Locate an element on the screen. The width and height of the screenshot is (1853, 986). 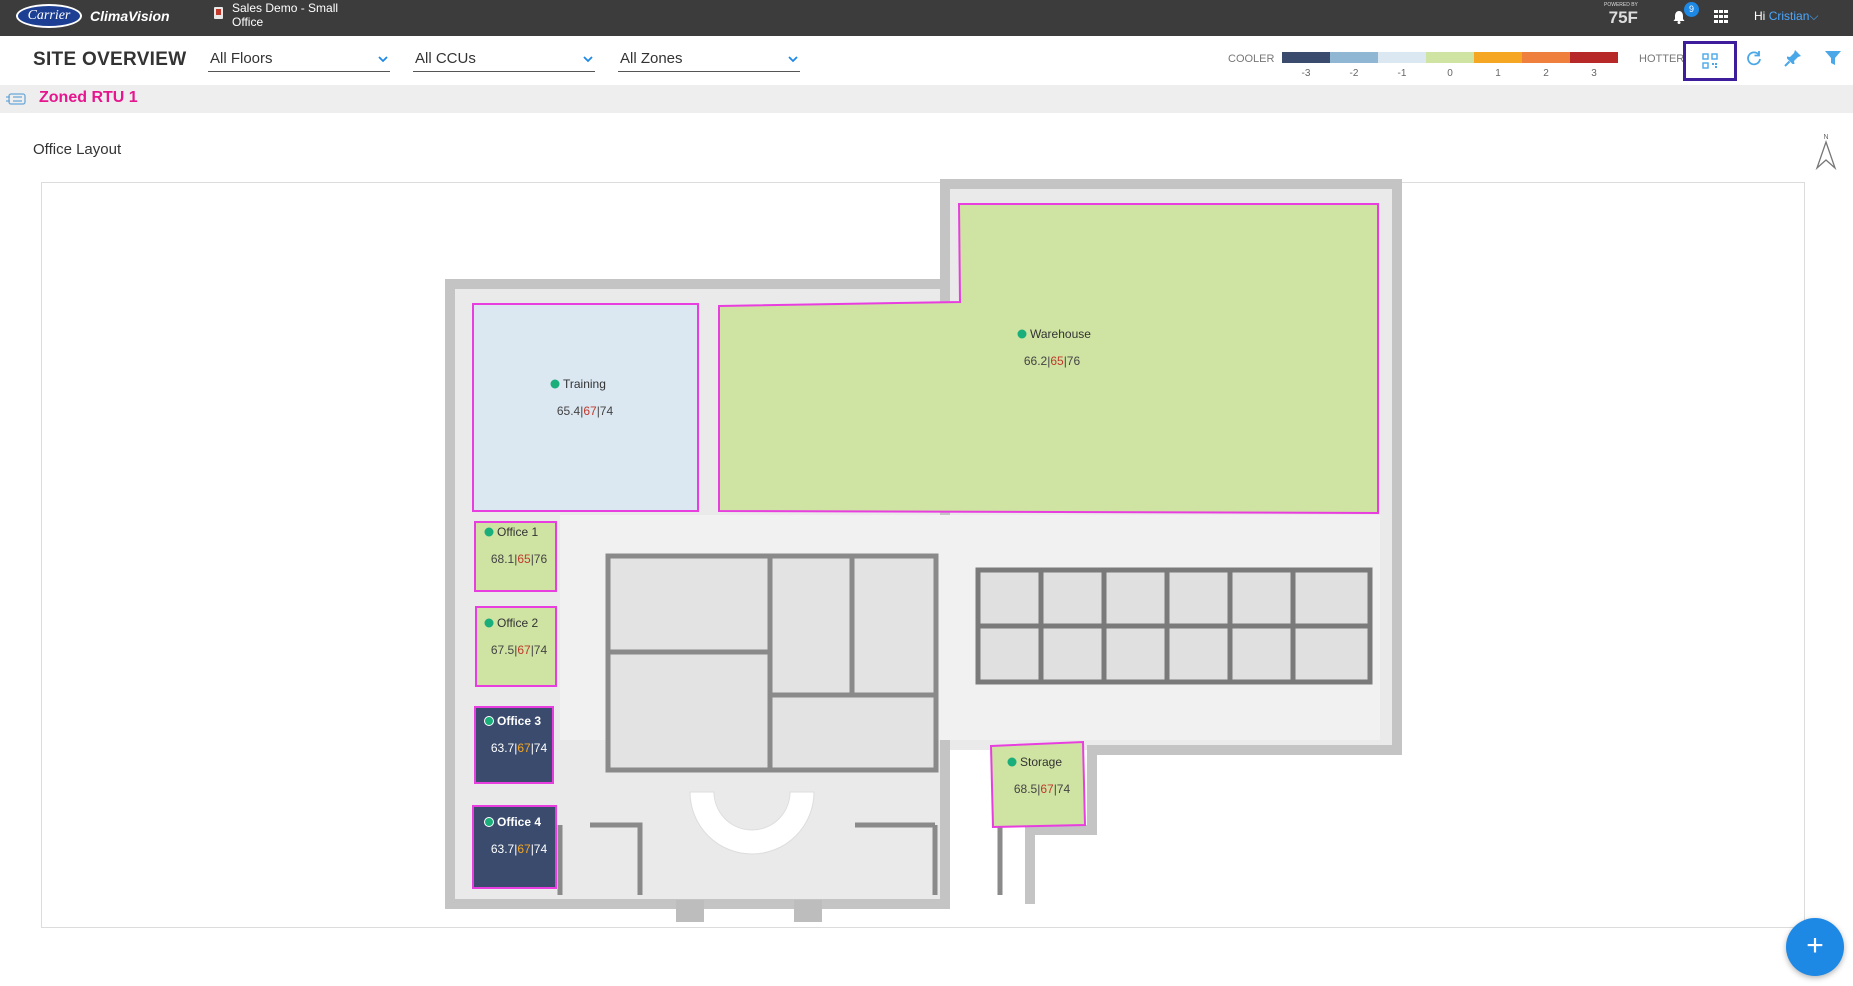
zone-name: Office 3 is located at coordinates (519, 721).